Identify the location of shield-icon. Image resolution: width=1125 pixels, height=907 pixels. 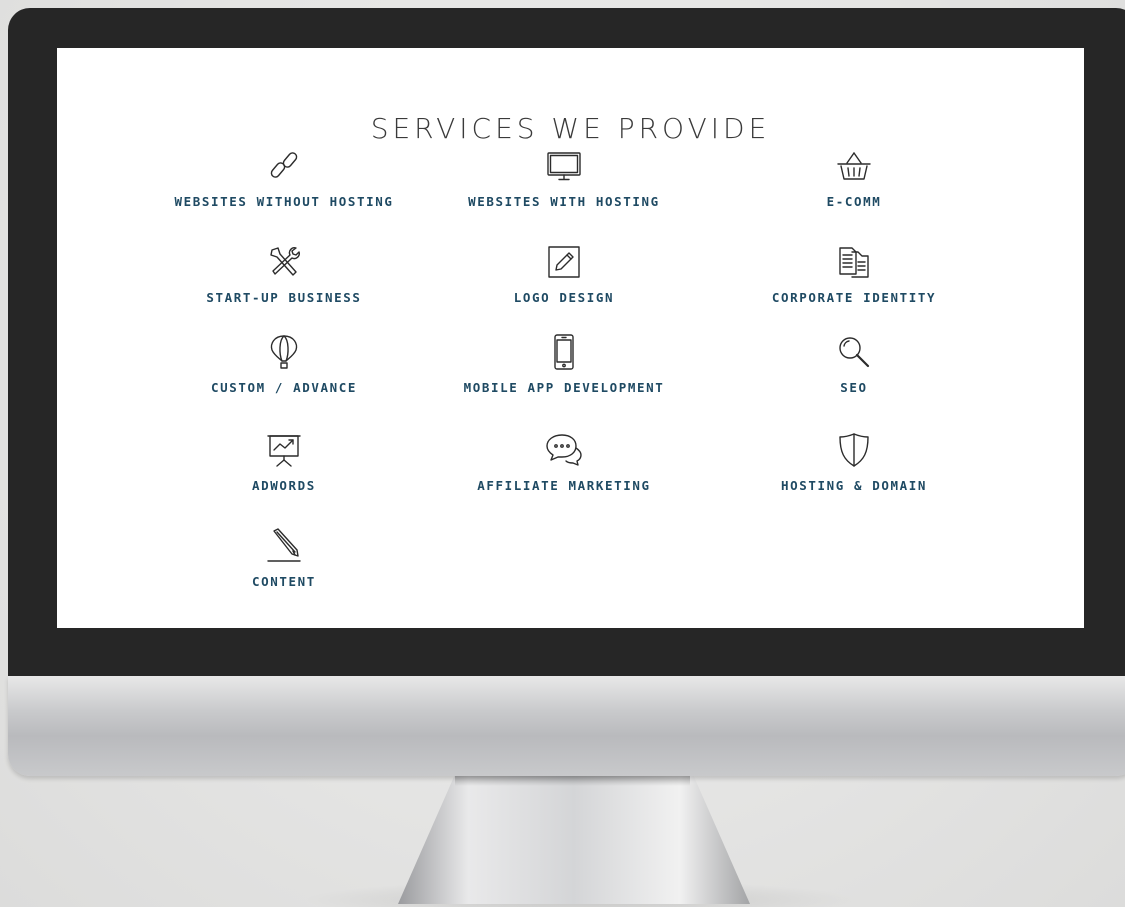
(854, 450).